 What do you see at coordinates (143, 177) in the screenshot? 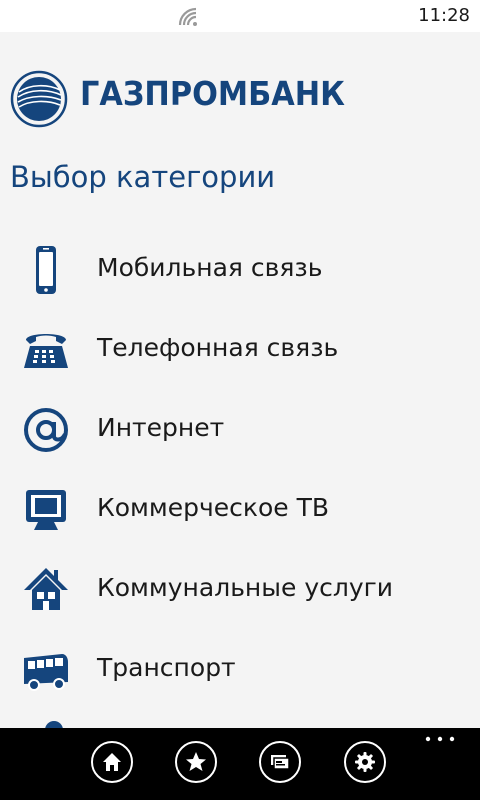
I see `page-title: Выбор категории` at bounding box center [143, 177].